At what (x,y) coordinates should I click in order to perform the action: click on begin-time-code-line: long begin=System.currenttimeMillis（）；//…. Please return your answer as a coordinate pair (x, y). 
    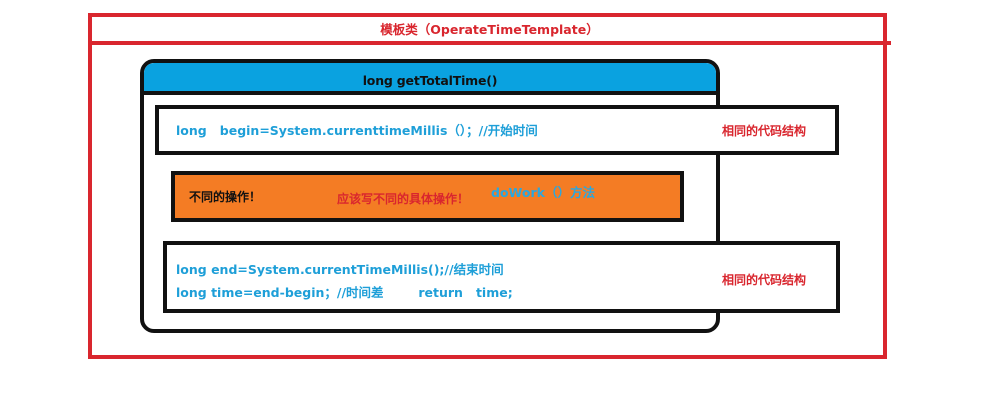
    Looking at the image, I should click on (357, 130).